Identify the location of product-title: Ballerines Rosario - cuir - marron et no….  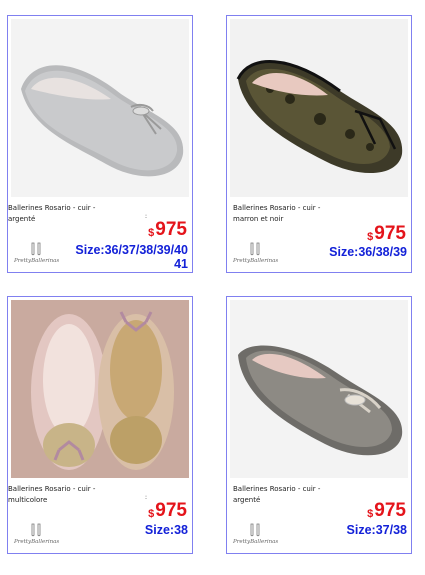
(313, 214).